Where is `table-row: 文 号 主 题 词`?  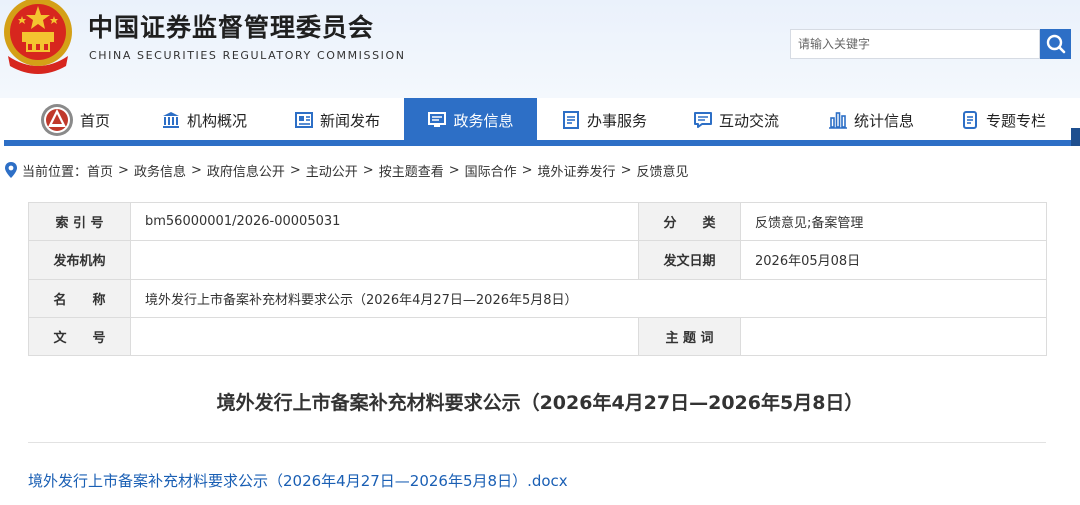 table-row: 文 号 主 题 词 is located at coordinates (537, 336).